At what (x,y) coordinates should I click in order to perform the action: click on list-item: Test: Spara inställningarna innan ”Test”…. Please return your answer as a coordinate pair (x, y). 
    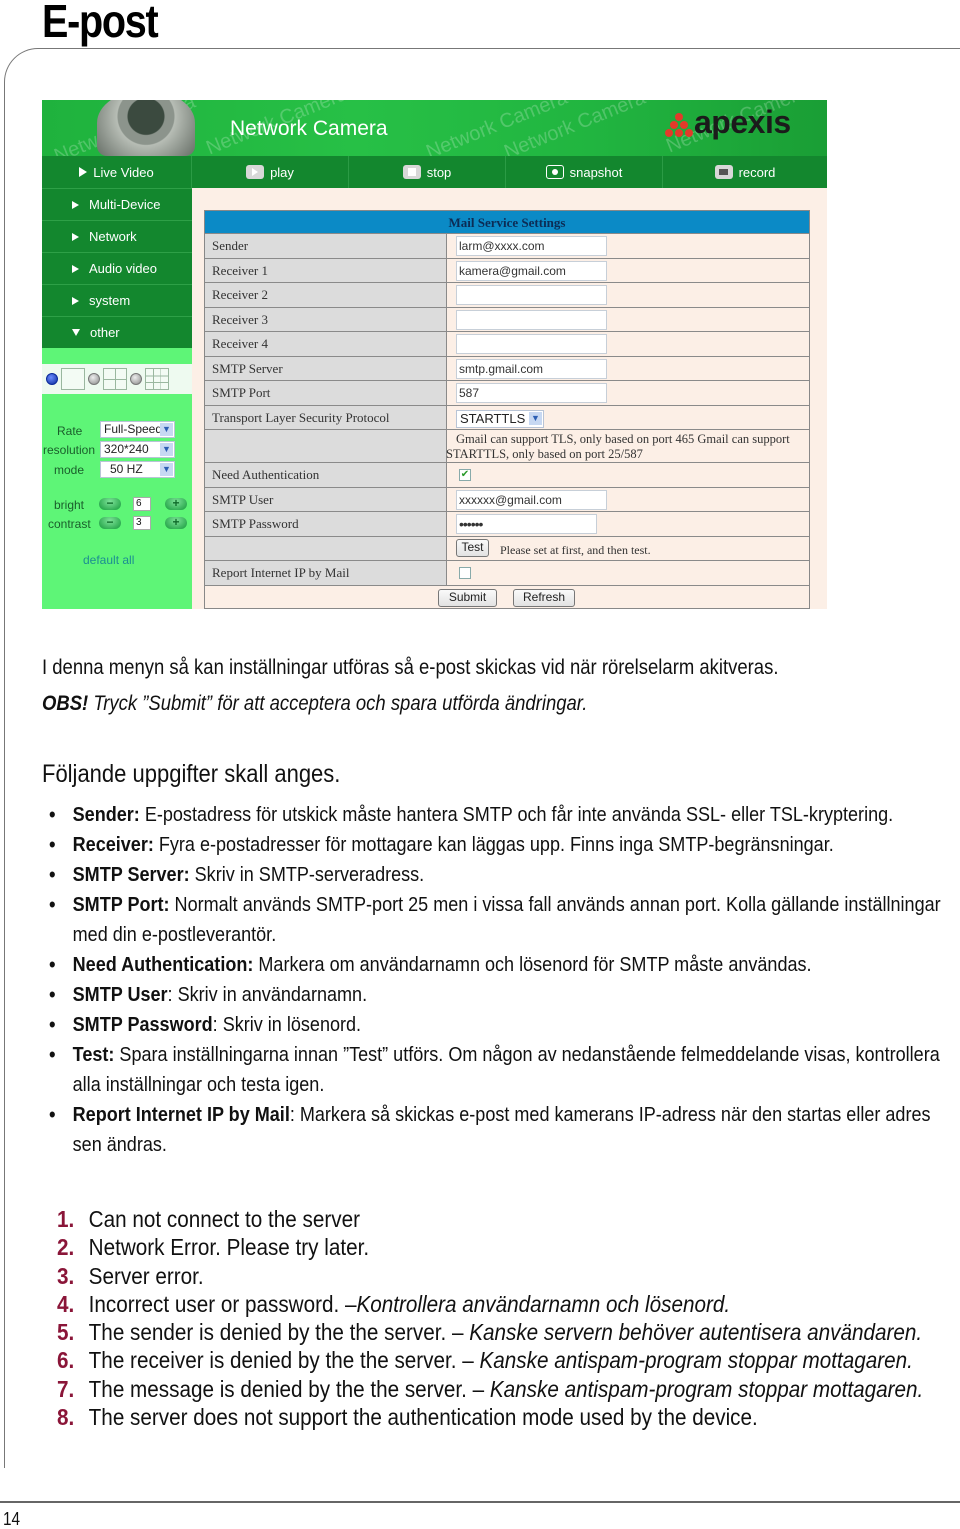
    Looking at the image, I should click on (497, 1070).